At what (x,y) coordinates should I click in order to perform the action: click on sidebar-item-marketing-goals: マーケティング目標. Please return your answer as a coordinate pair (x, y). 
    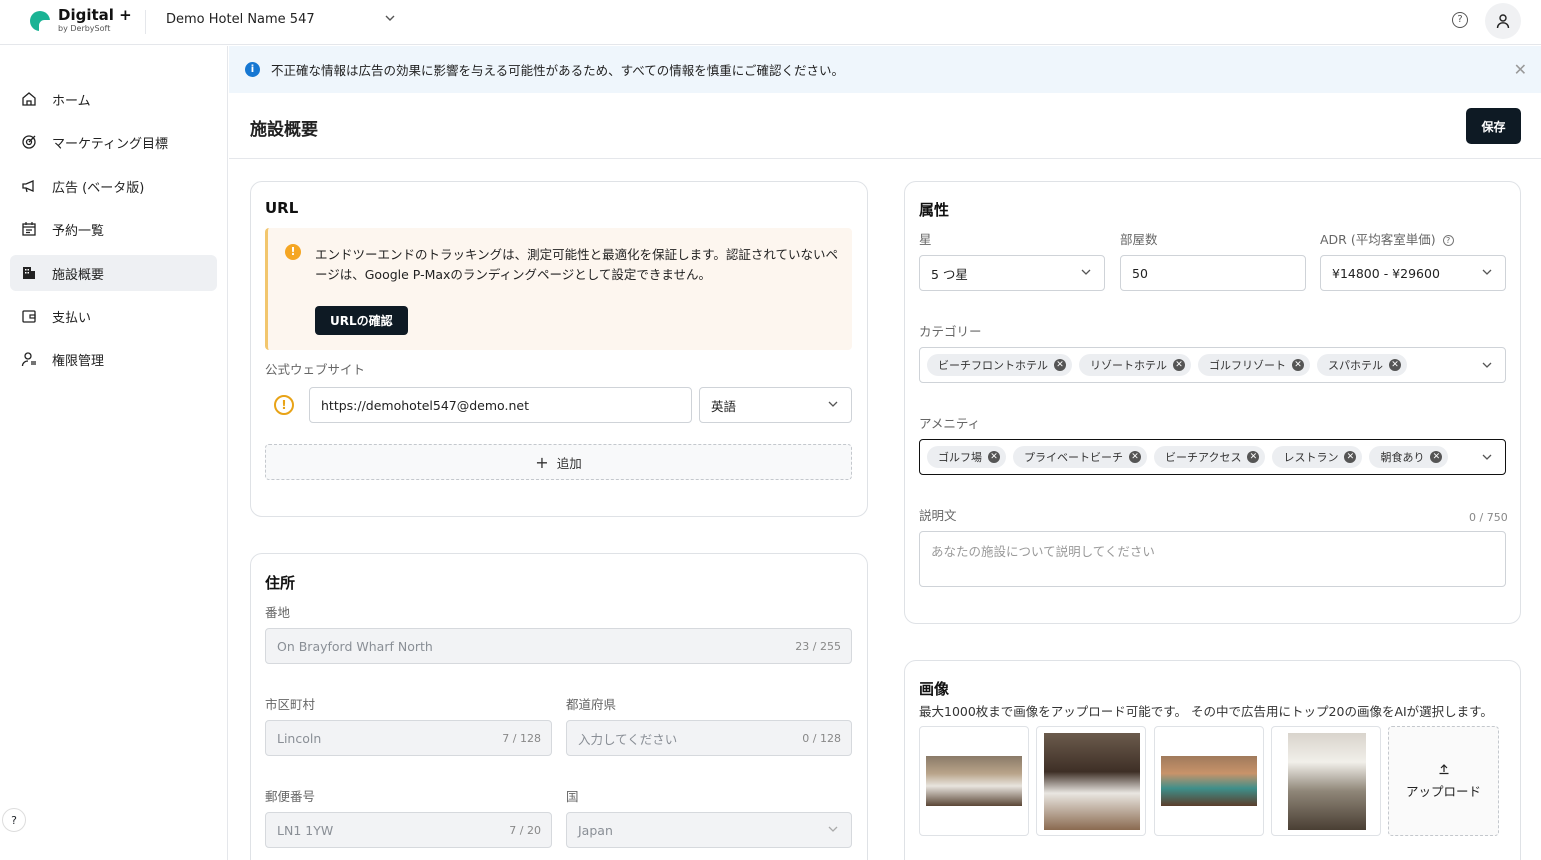
    Looking at the image, I should click on (113, 142).